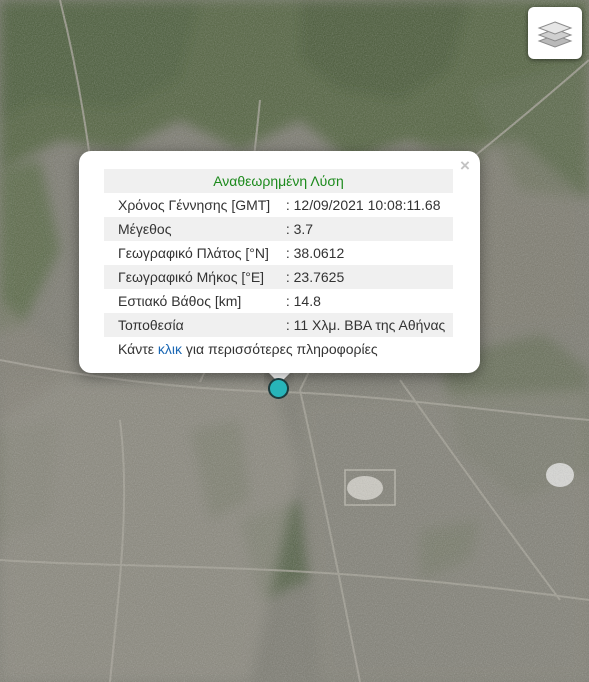 This screenshot has height=682, width=589. I want to click on more-info-text: Κάντε κλικ για περισσότερες πληροφορίες, so click(278, 349).